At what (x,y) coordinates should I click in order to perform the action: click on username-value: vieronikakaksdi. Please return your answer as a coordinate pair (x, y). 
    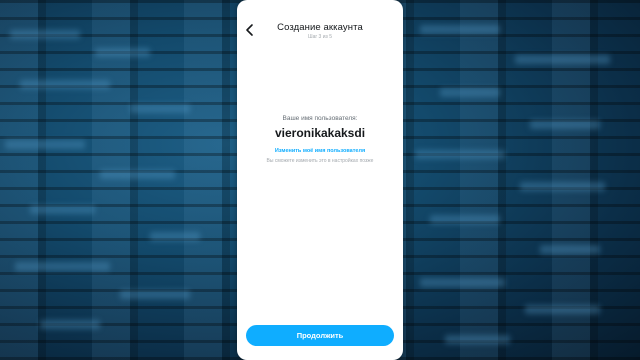
    Looking at the image, I should click on (320, 133).